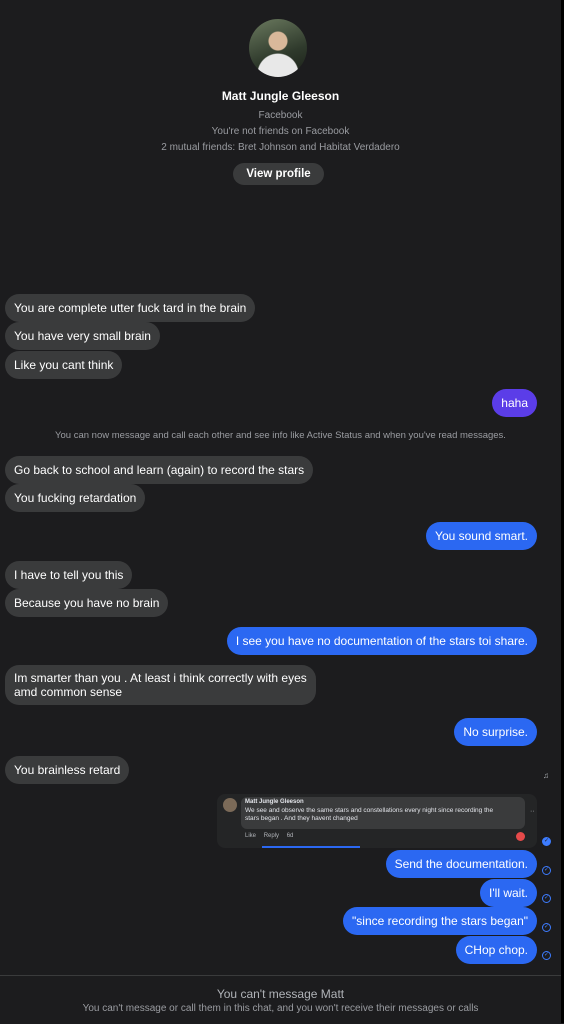  I want to click on message-outgoing: No surprise., so click(495, 732).